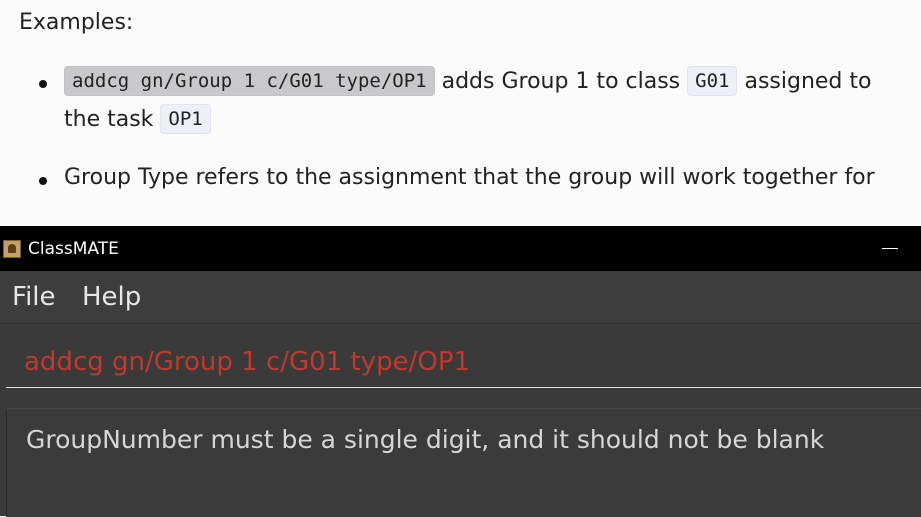 Image resolution: width=921 pixels, height=517 pixels. What do you see at coordinates (712, 81) in the screenshot?
I see `class-code: G01` at bounding box center [712, 81].